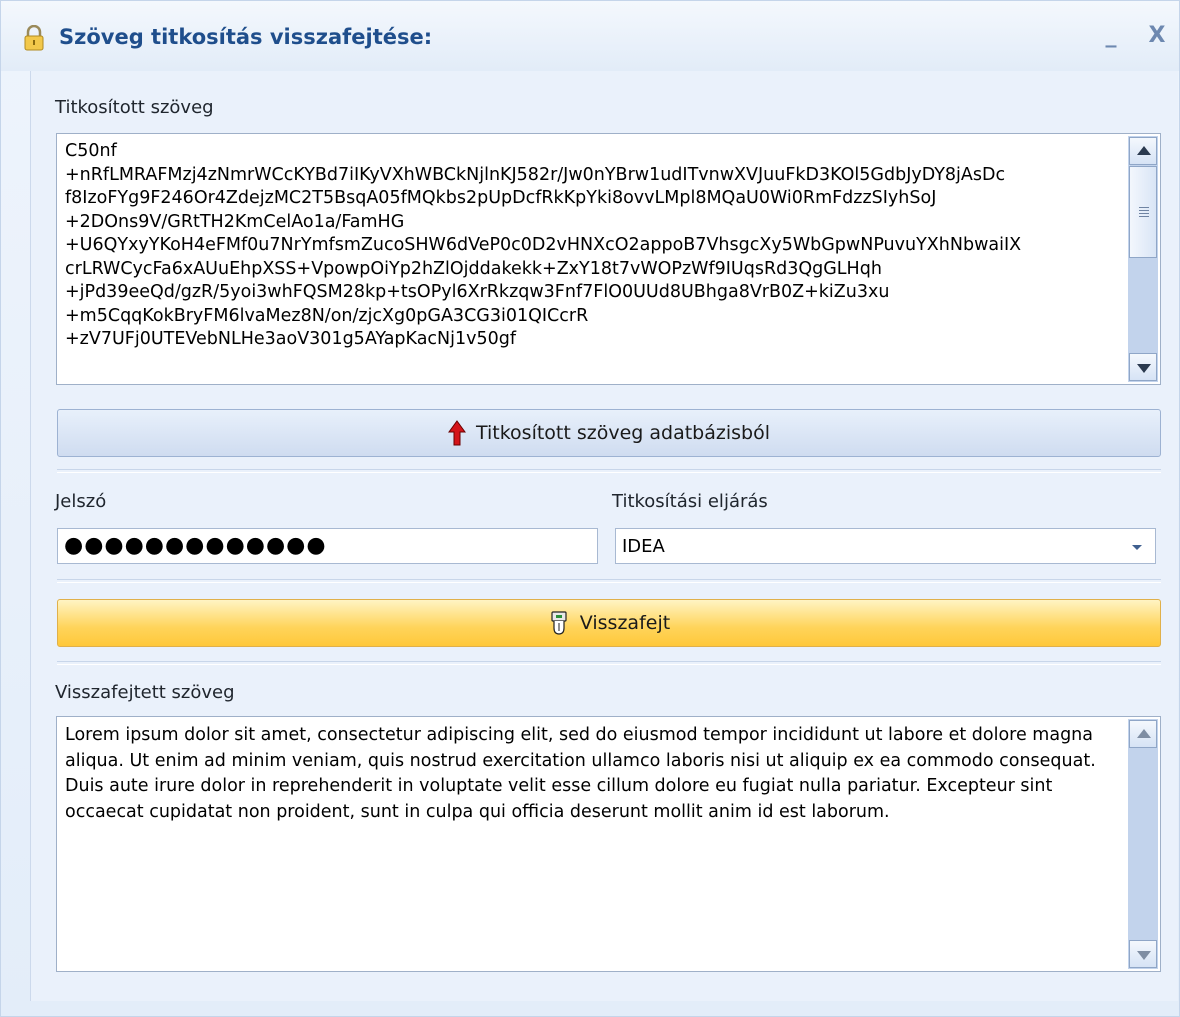 The image size is (1180, 1017). I want to click on encryption-method-label: Titkosítási eljárás, so click(690, 501).